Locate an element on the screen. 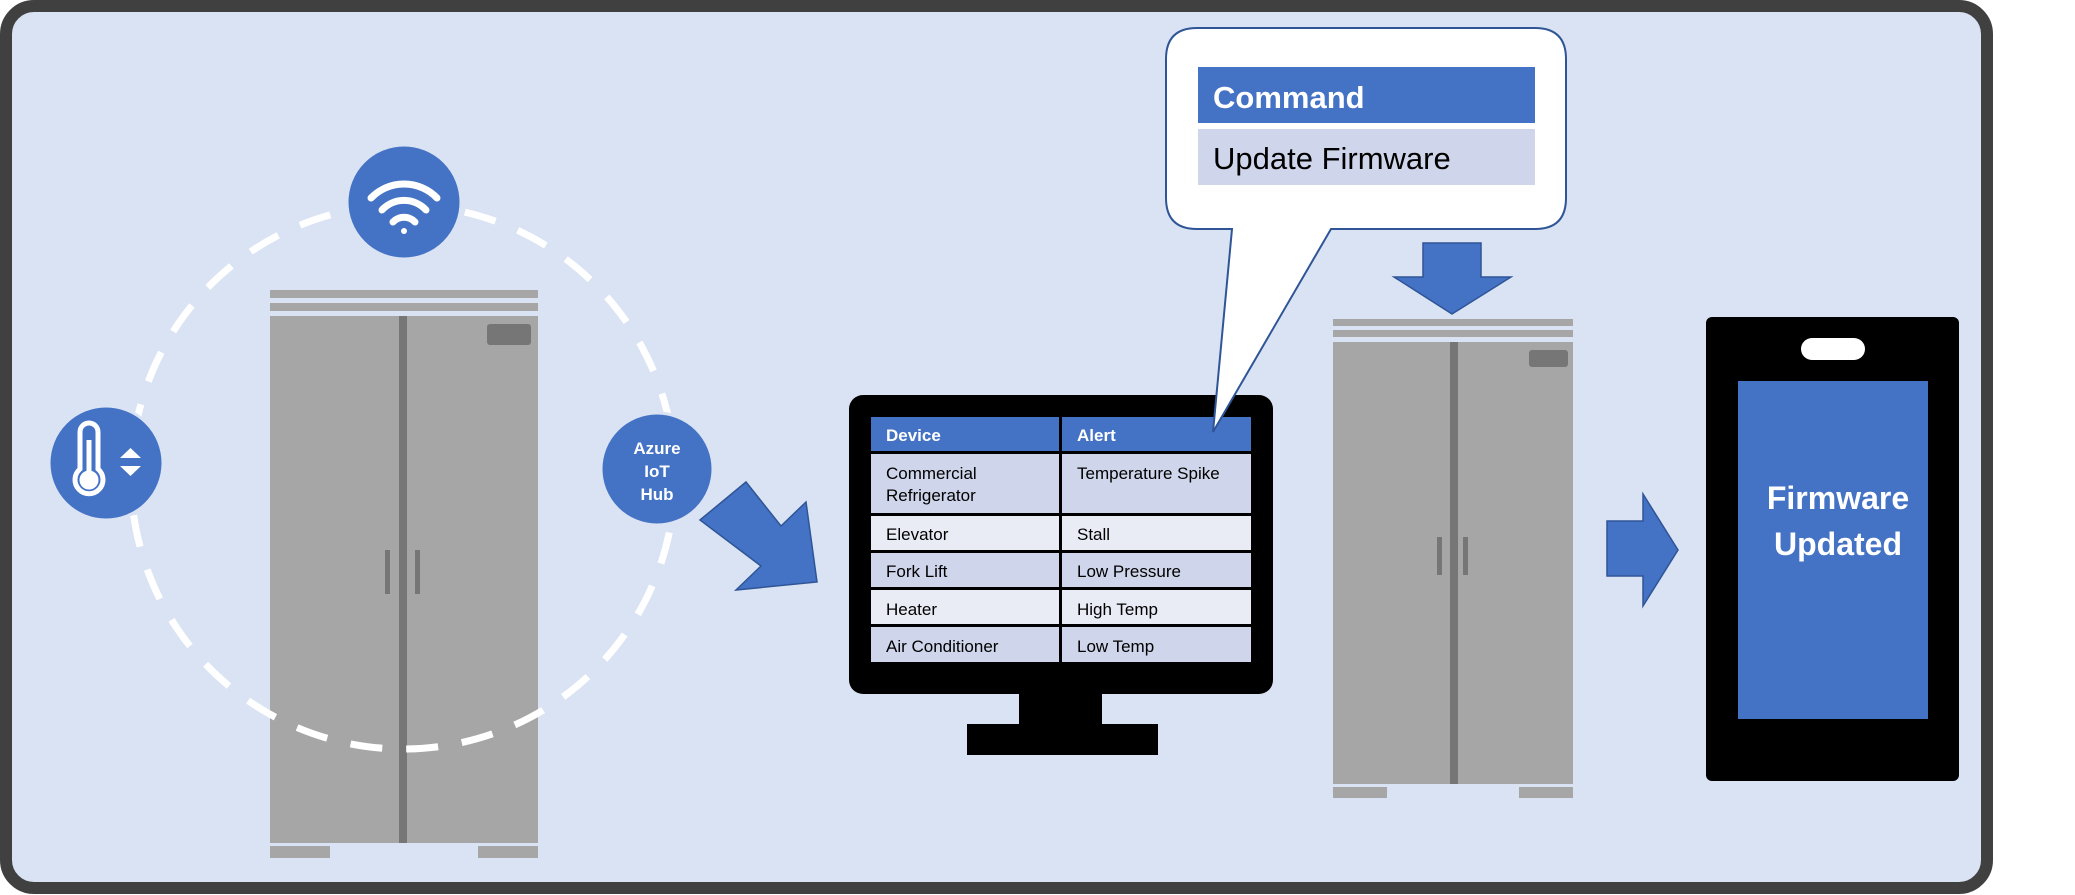 The height and width of the screenshot is (895, 2075). hub-label-line2: IoT is located at coordinates (657, 471).